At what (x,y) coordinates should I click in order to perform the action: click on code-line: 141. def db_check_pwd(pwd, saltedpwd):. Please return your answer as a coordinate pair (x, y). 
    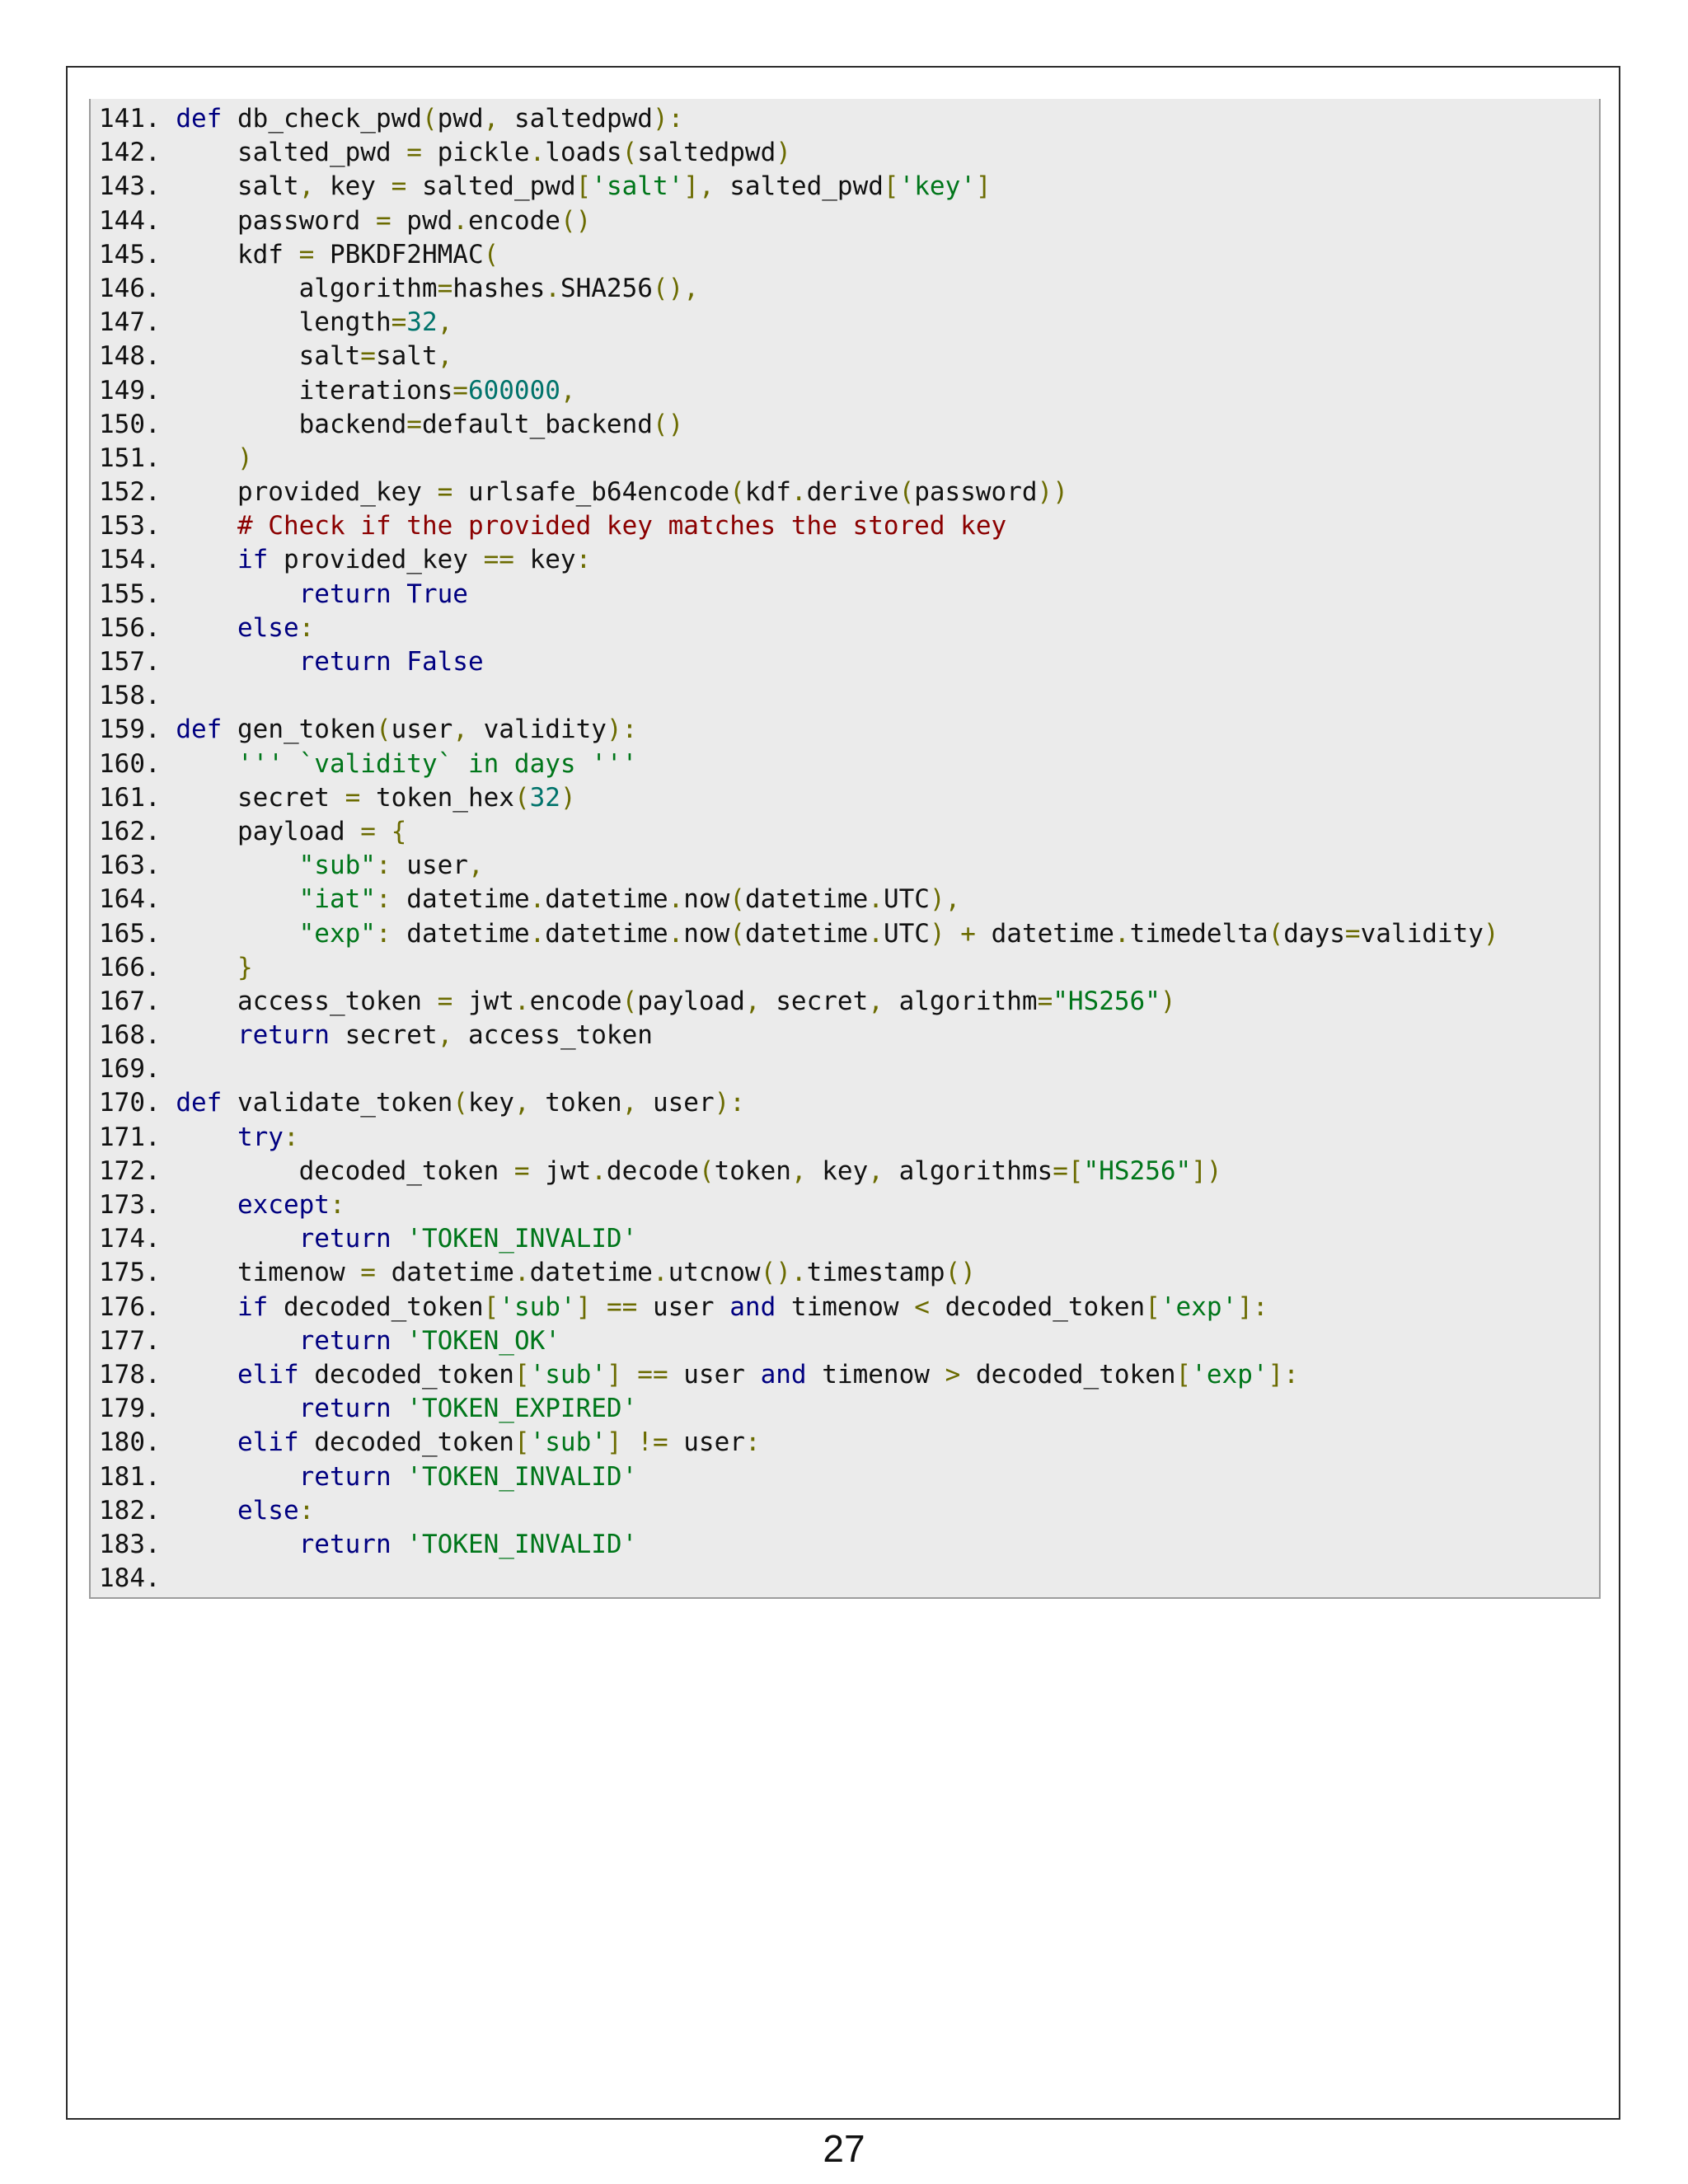
    Looking at the image, I should click on (845, 119).